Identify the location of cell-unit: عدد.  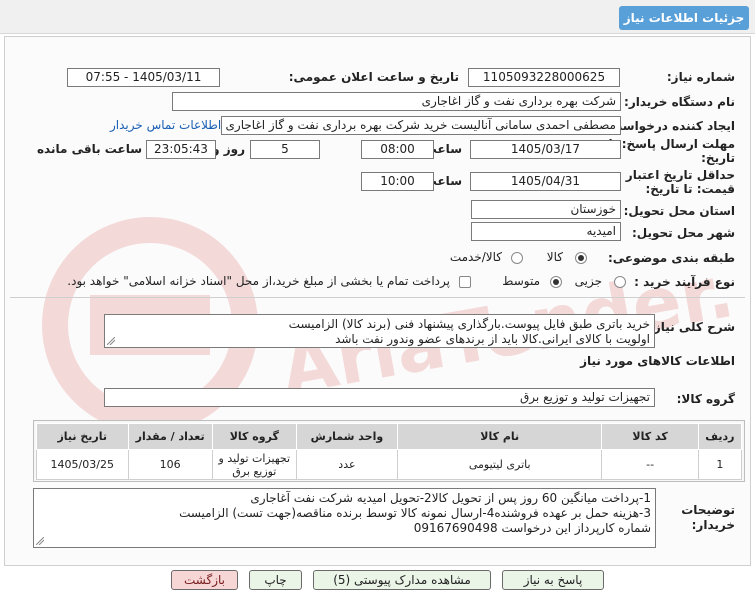
(346, 464).